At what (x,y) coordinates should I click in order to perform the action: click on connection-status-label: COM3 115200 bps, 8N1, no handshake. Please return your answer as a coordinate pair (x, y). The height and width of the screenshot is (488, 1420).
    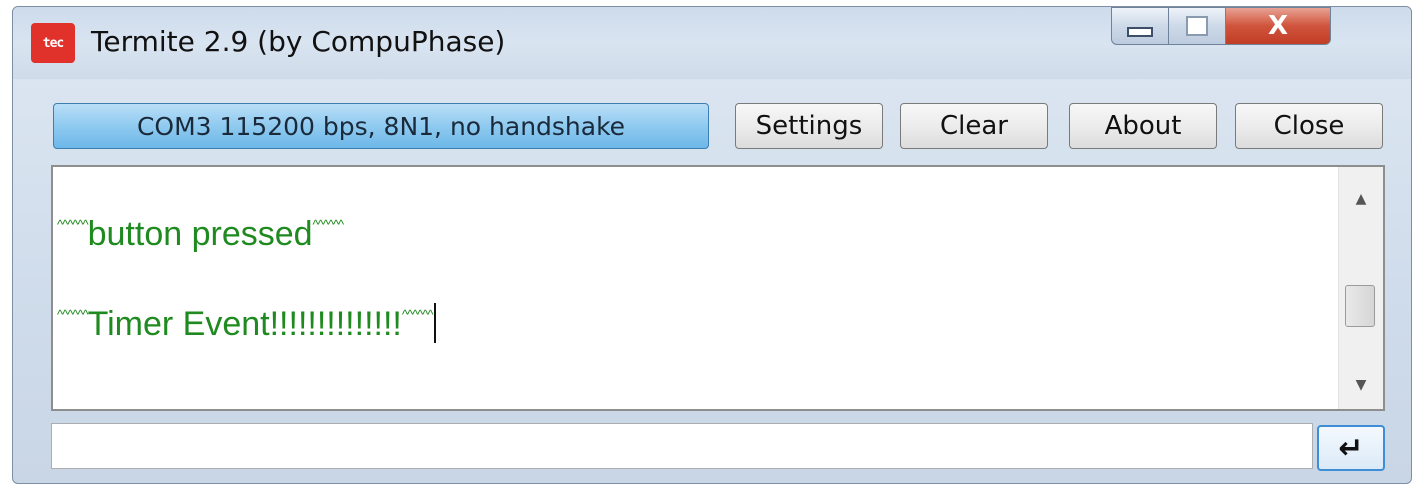
    Looking at the image, I should click on (381, 126).